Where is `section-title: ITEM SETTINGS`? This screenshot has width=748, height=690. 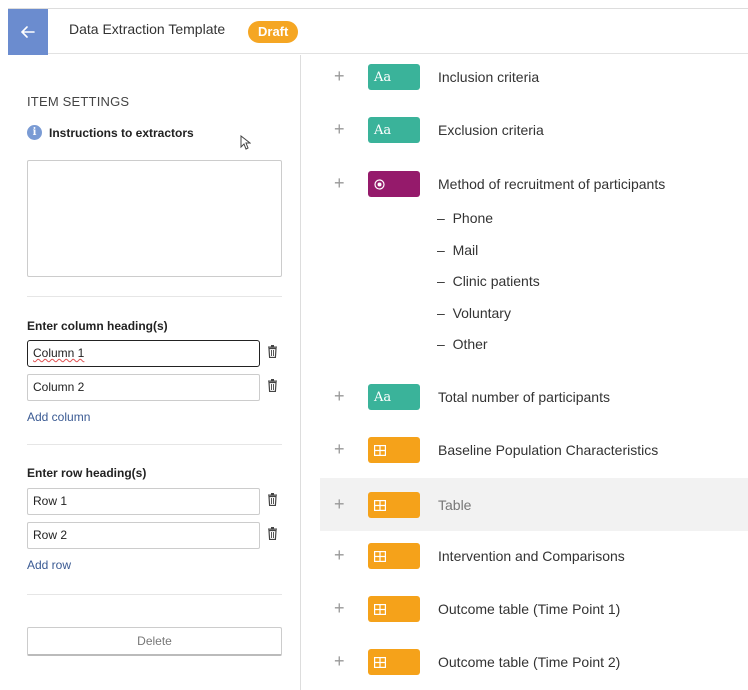
section-title: ITEM SETTINGS is located at coordinates (78, 101).